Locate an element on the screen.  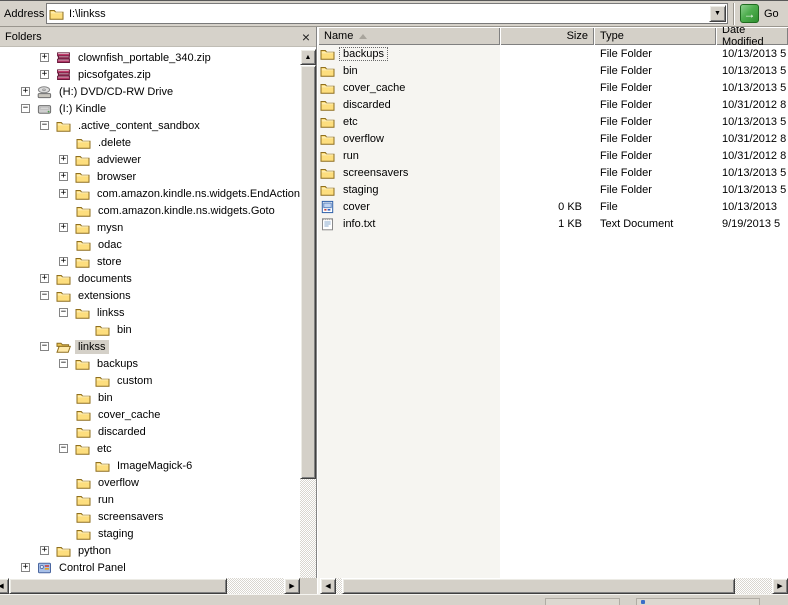
tree-item-label: overflow is located at coordinates (118, 483).